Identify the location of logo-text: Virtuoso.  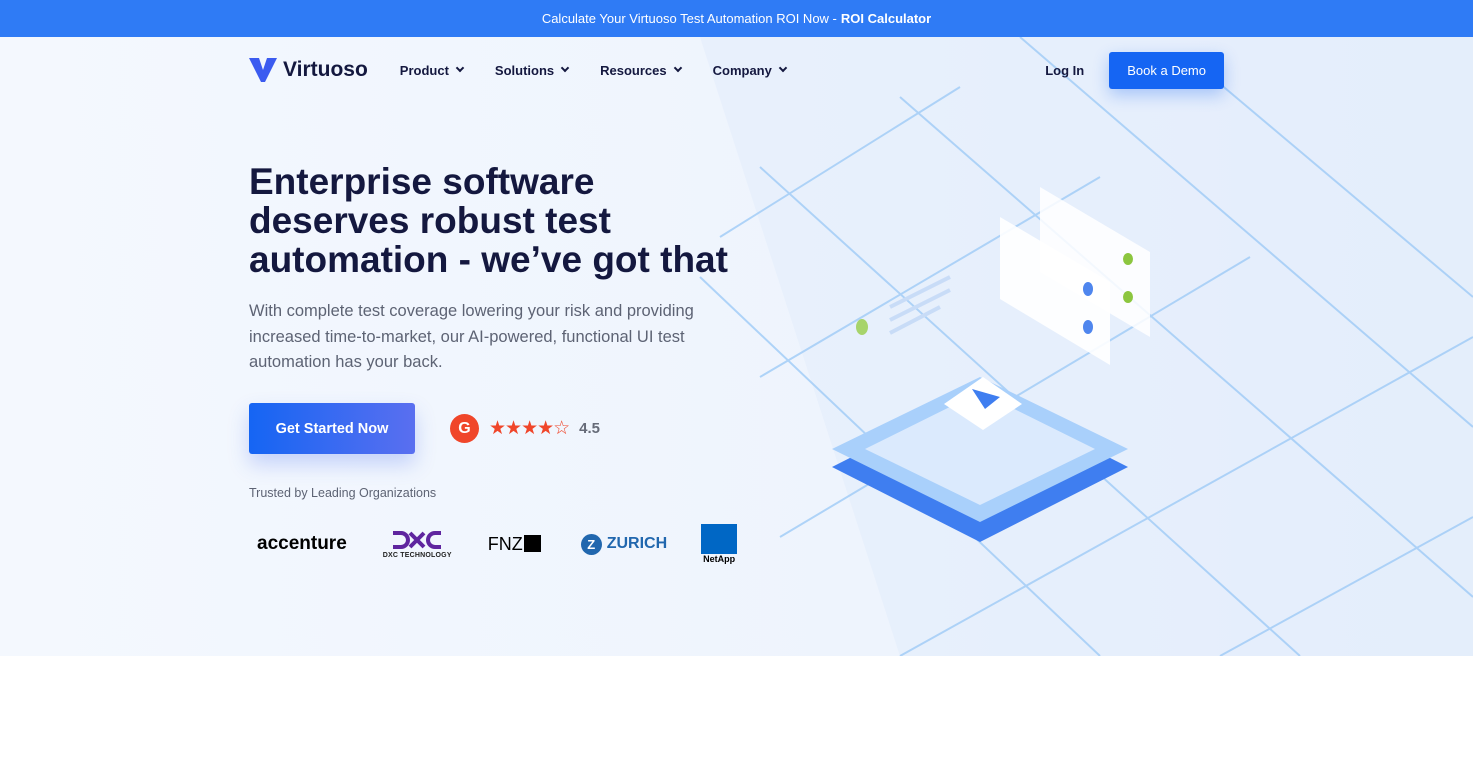
(325, 69).